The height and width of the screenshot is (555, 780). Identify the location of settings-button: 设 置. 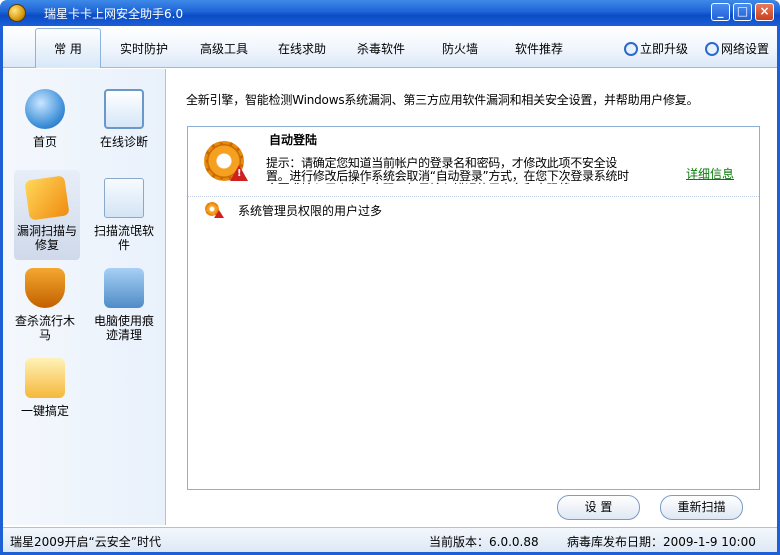
(598, 507).